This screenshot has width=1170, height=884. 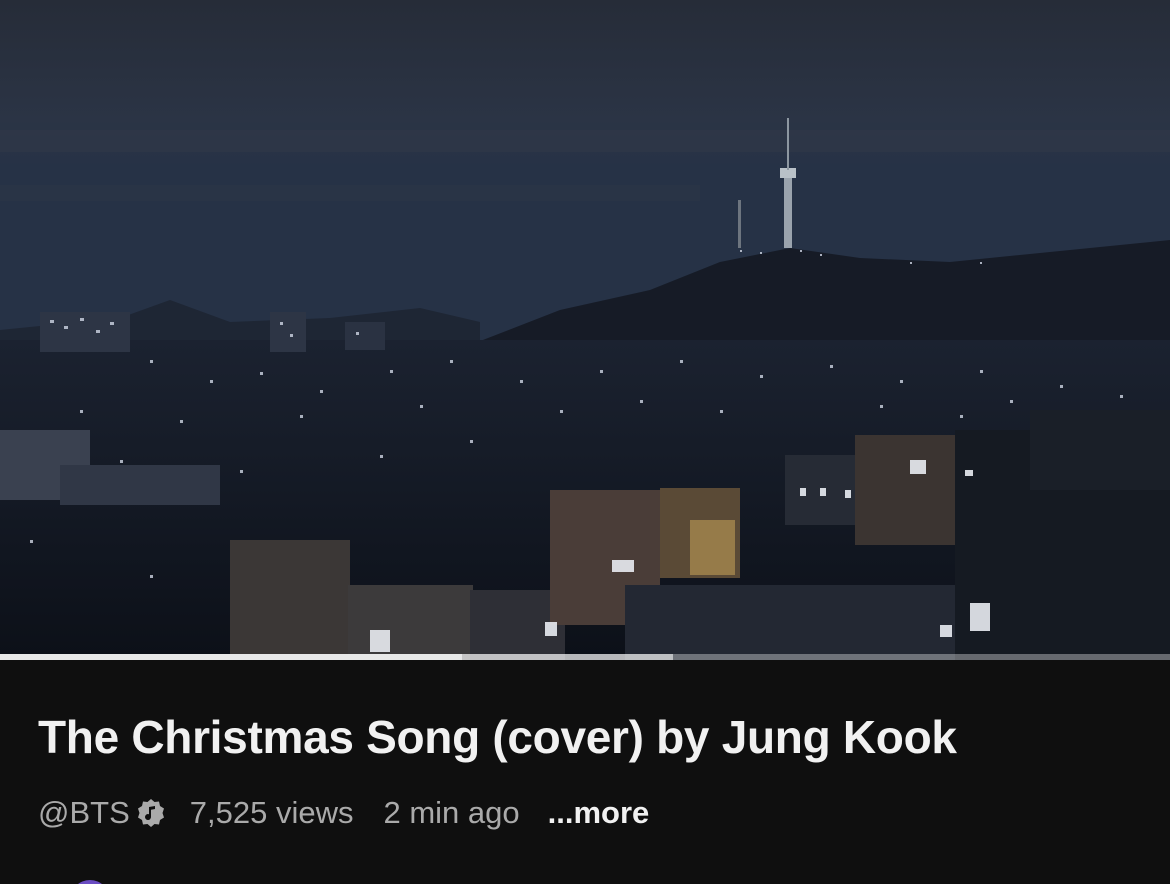 I want to click on more-button: ...more, so click(x=599, y=813).